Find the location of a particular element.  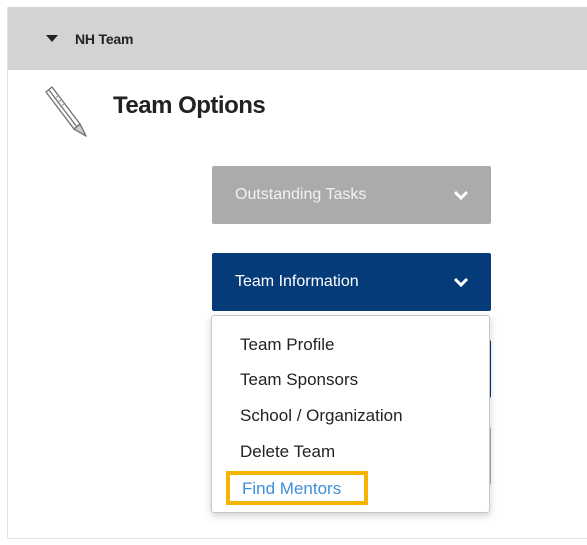

menu-item-delete-team: Delete Team is located at coordinates (287, 452).